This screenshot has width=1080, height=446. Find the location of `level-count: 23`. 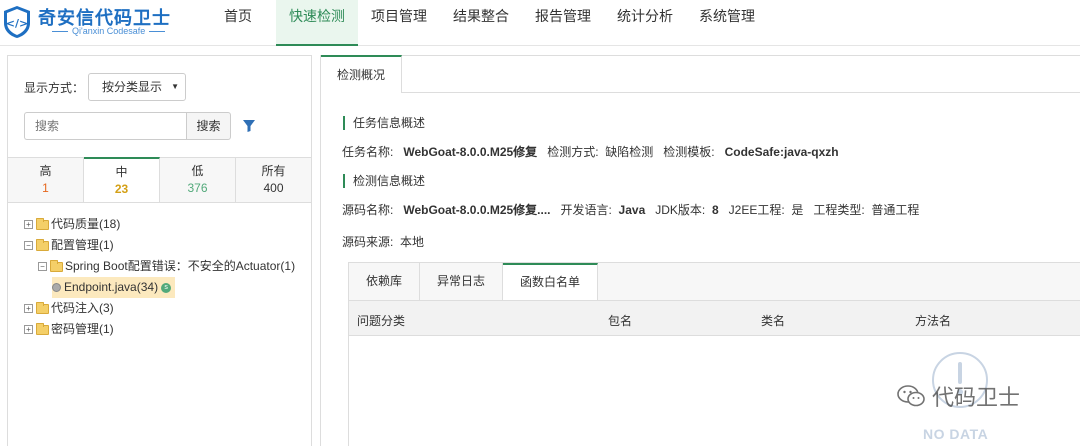

level-count: 23 is located at coordinates (121, 189).